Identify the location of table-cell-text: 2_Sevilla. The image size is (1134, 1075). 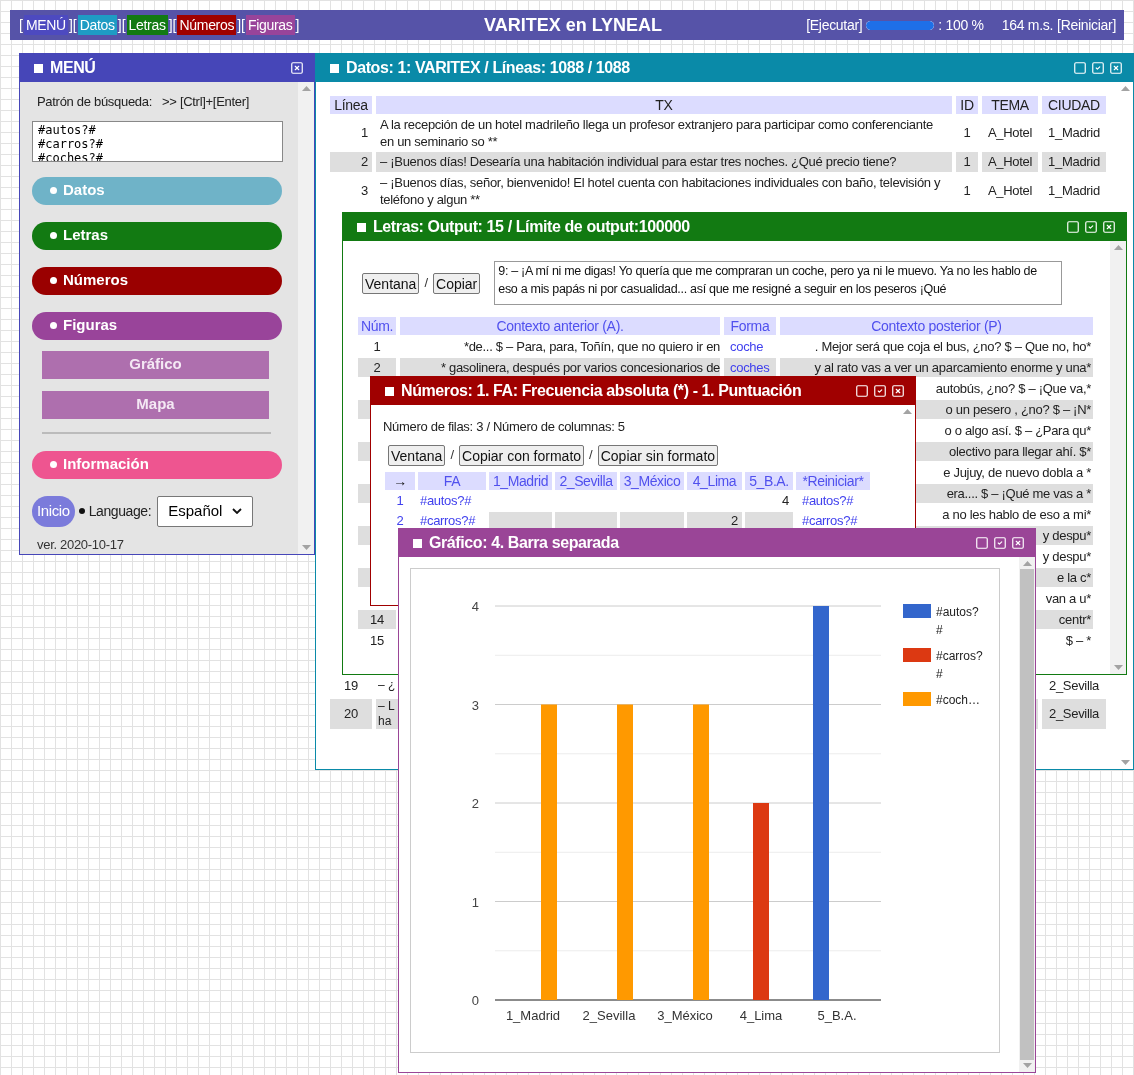
(1074, 685).